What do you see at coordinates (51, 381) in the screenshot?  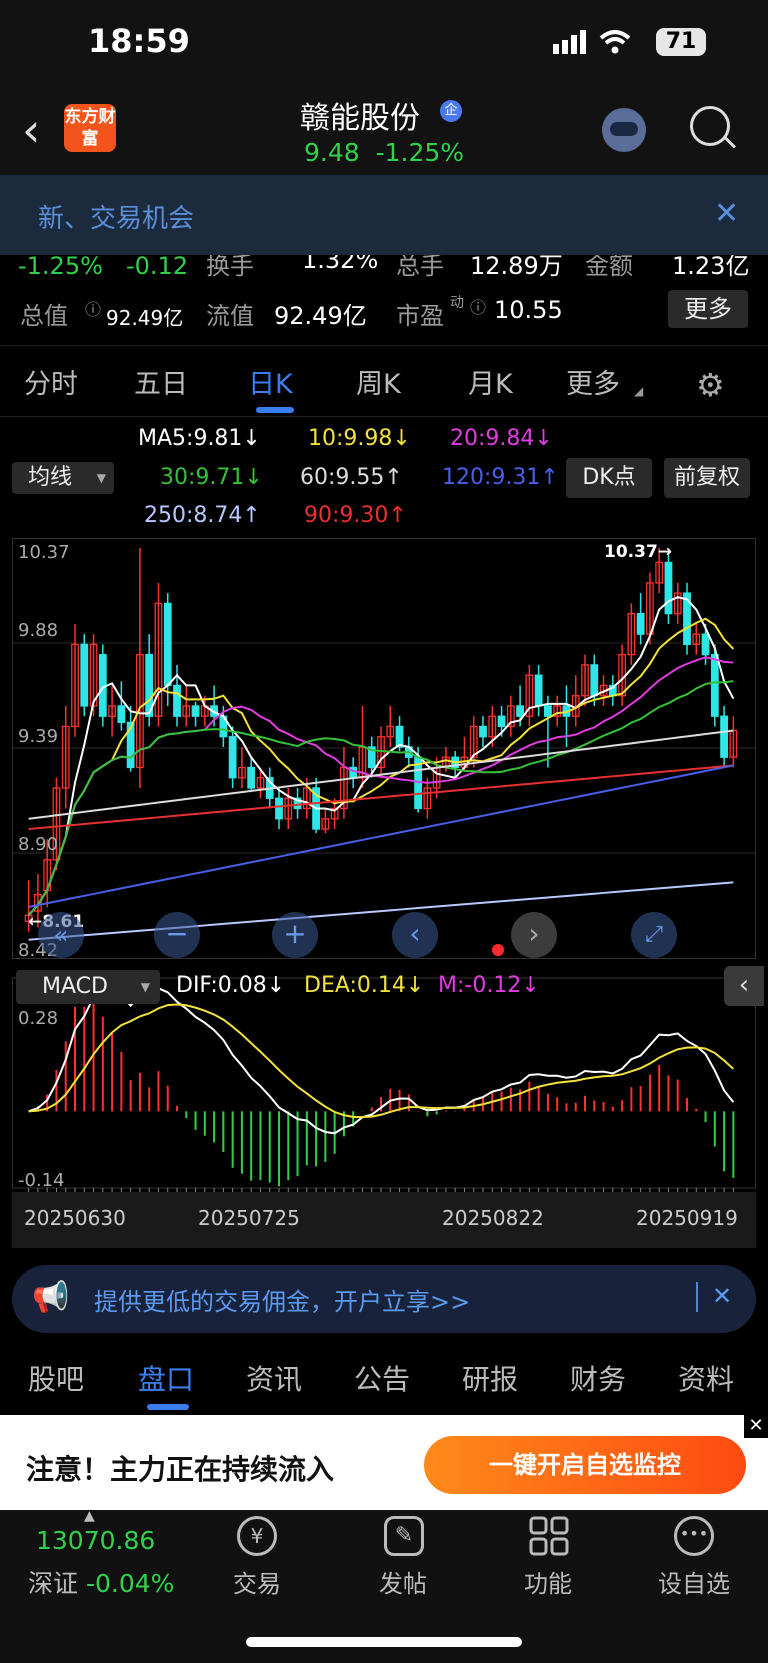 I see `tab-intraday: 分时` at bounding box center [51, 381].